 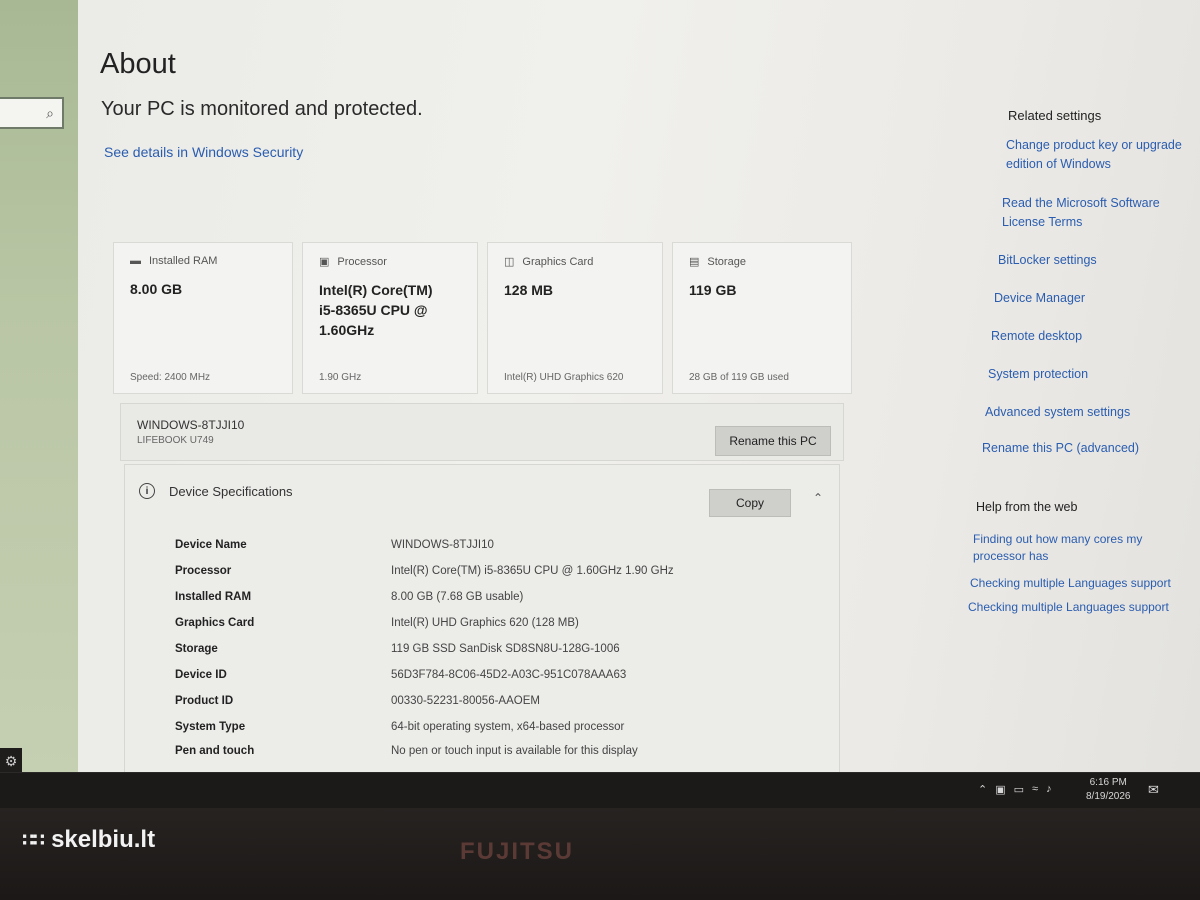 What do you see at coordinates (558, 261) in the screenshot?
I see `tile-label: Graphics Card` at bounding box center [558, 261].